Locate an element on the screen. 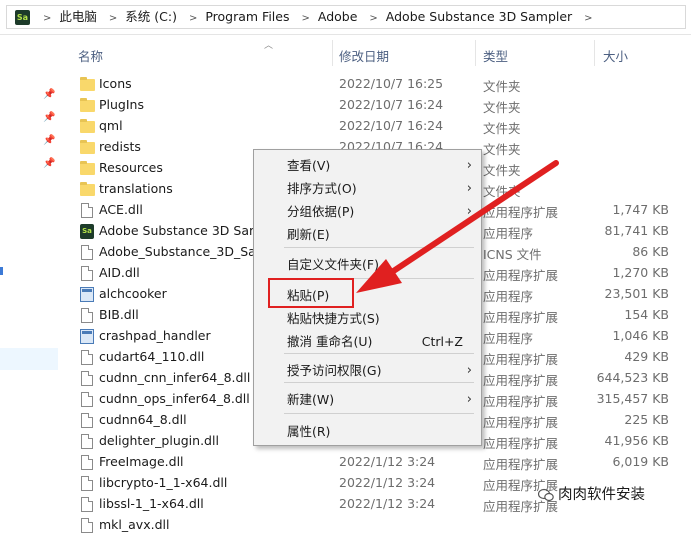  file-size: 1,046 KB is located at coordinates (640, 335).